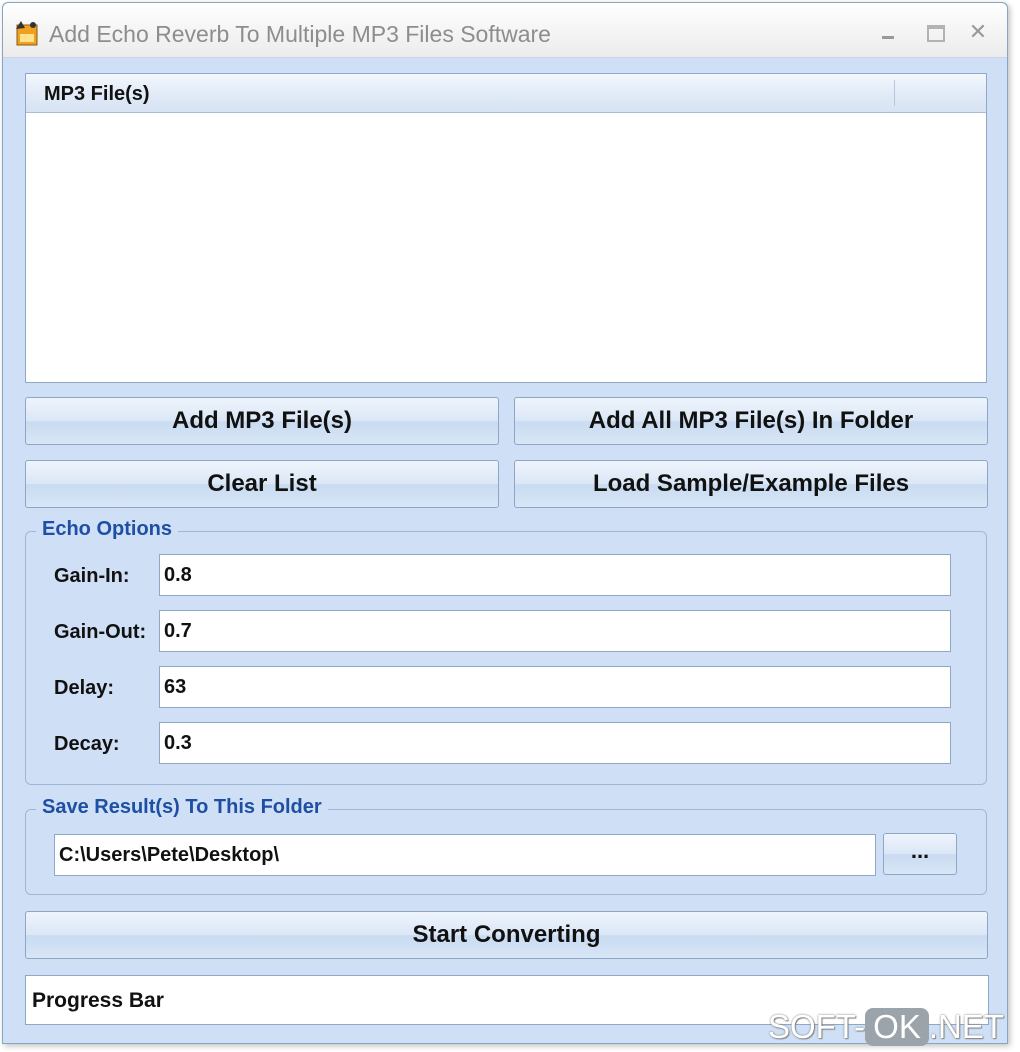  I want to click on column-separator, so click(894, 93).